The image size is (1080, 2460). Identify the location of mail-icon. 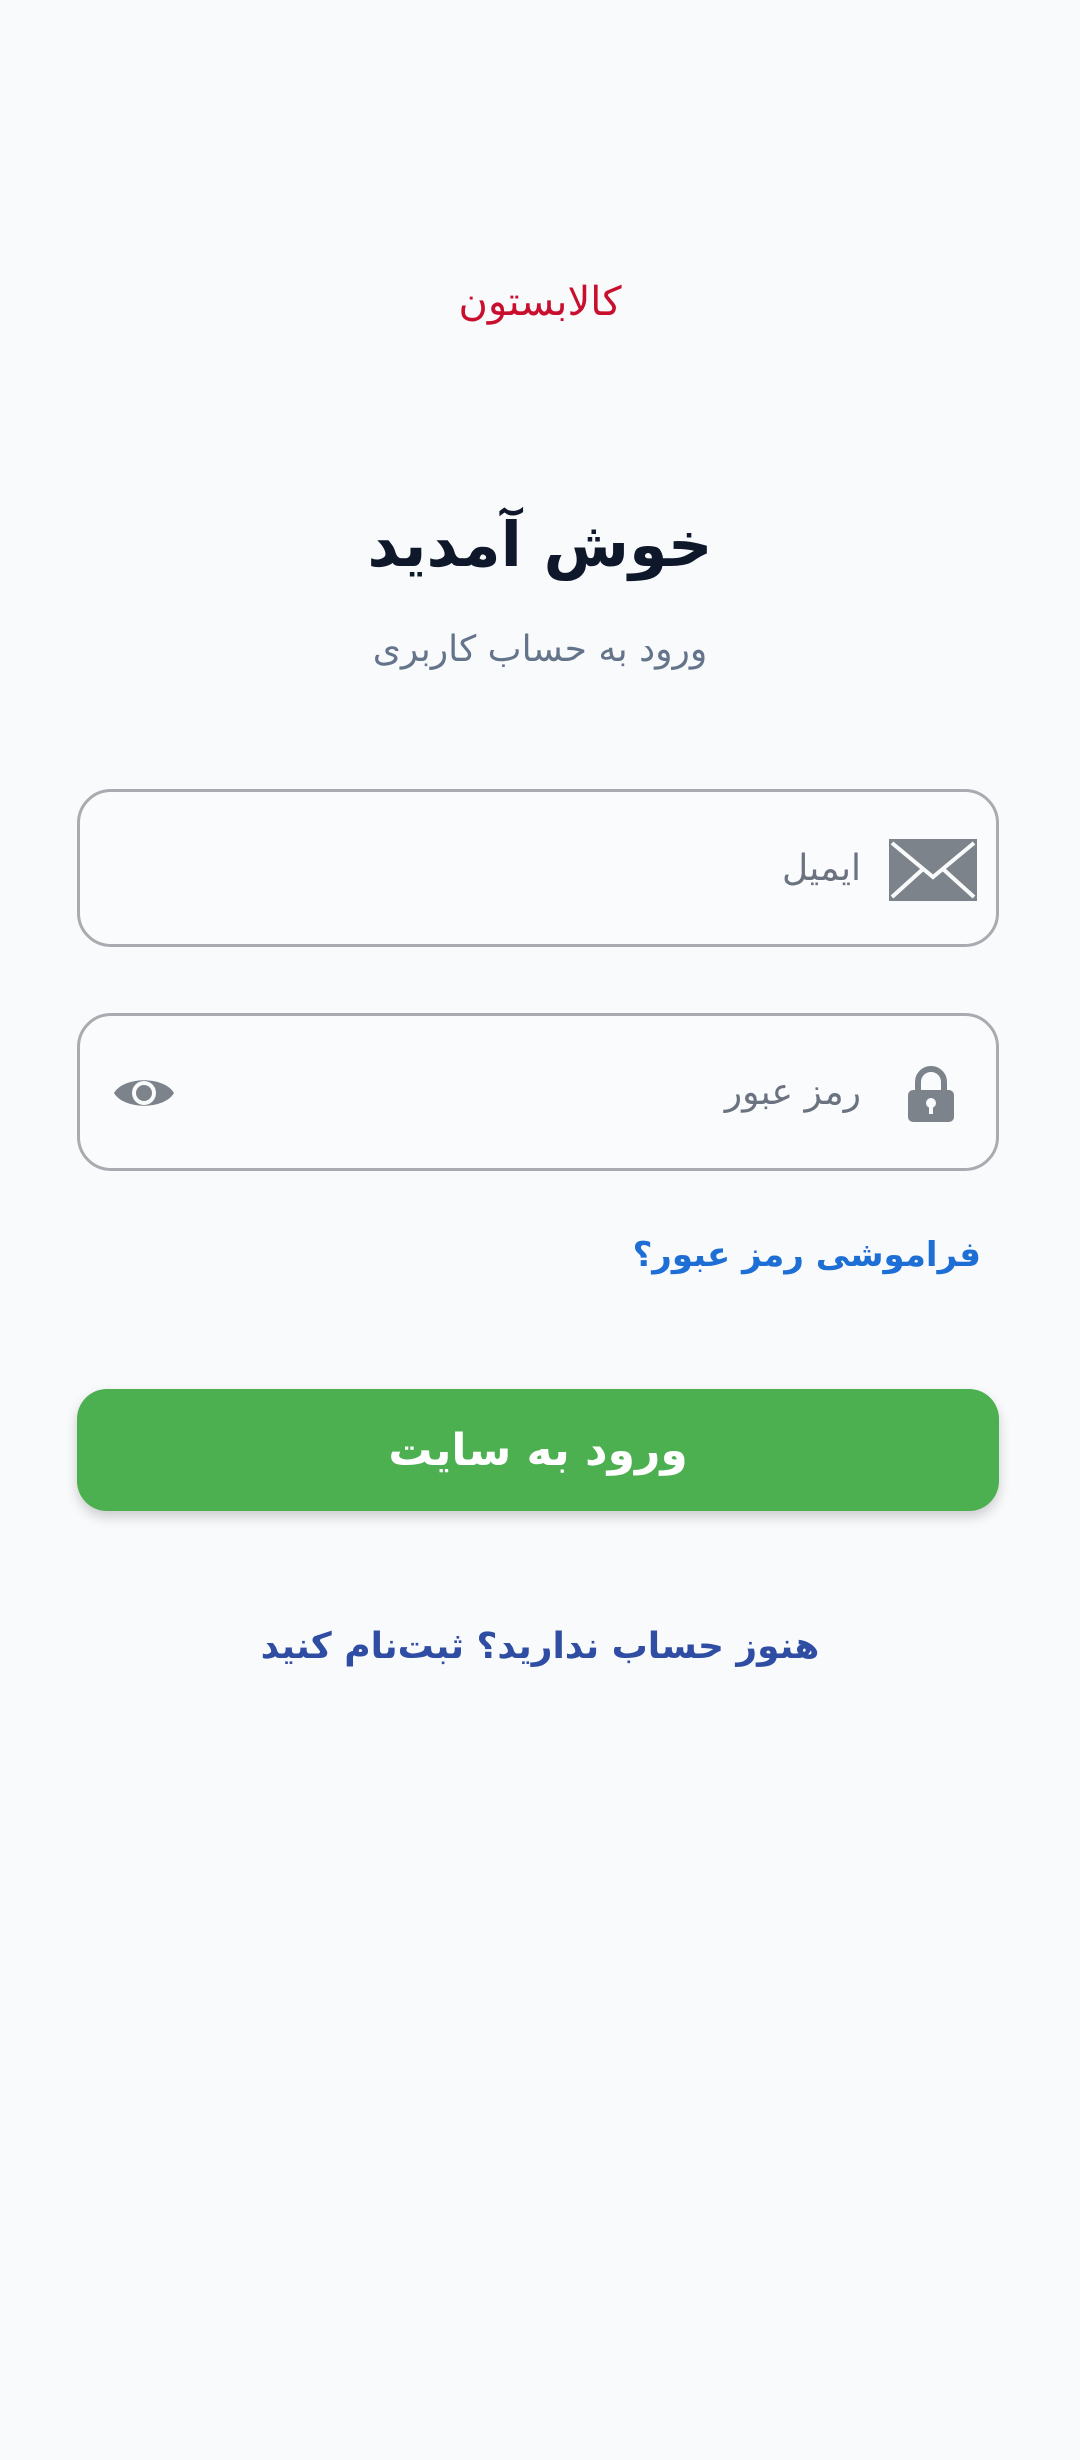
(933, 870).